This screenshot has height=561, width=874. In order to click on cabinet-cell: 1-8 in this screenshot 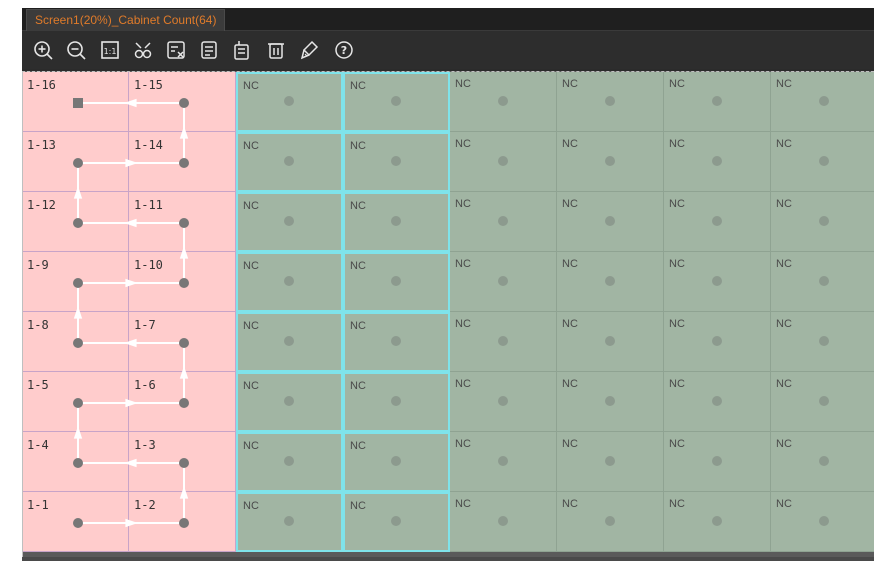, I will do `click(75, 342)`.